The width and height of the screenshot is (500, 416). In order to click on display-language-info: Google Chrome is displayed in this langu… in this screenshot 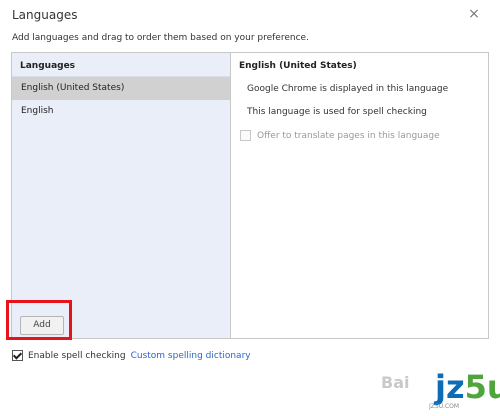, I will do `click(348, 89)`.